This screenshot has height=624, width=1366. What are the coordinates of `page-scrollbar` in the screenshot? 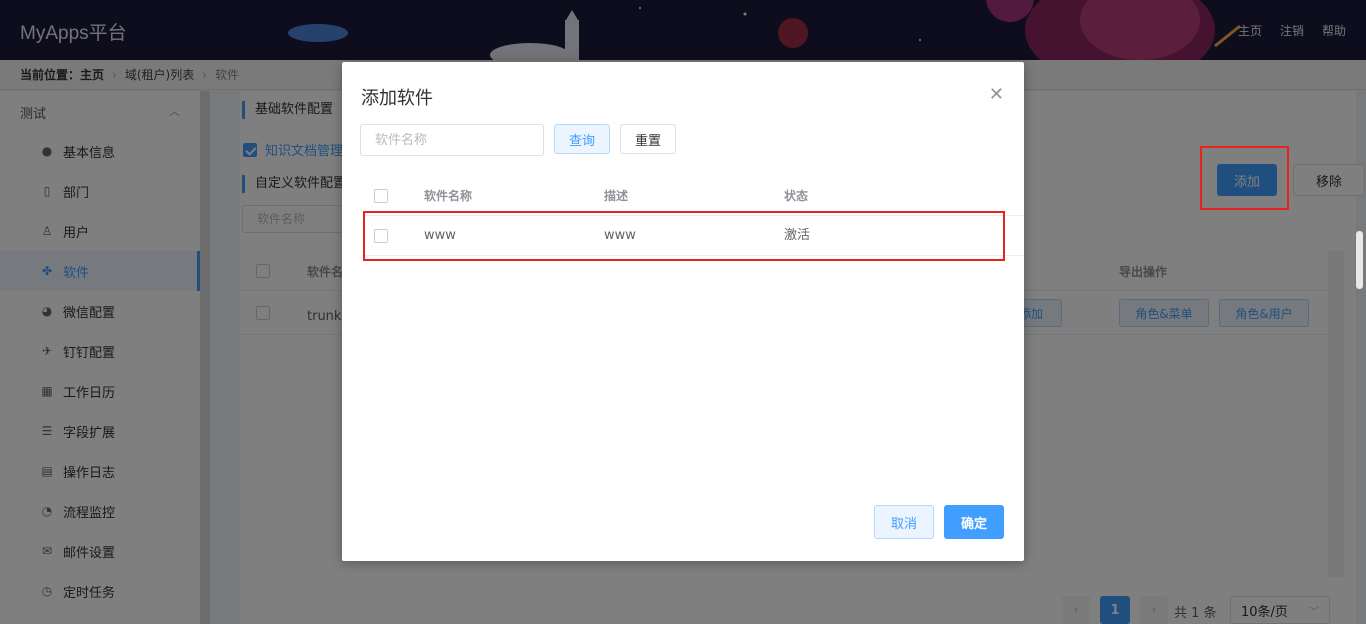 It's located at (1359, 260).